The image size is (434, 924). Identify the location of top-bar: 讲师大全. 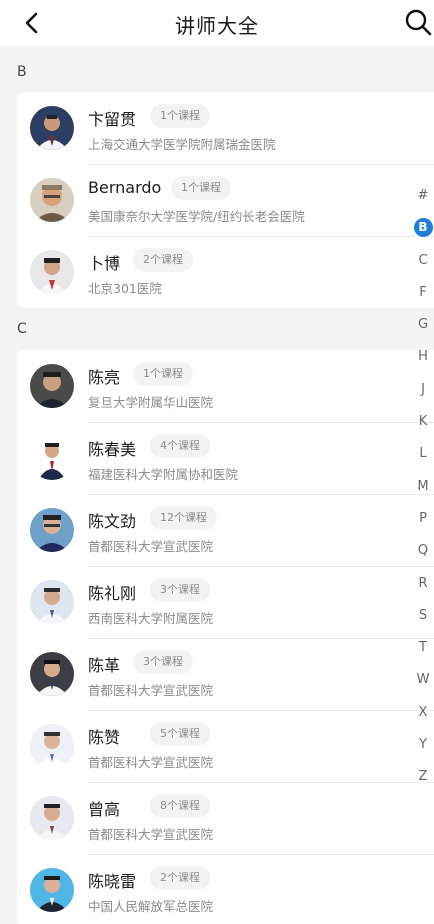
(217, 23).